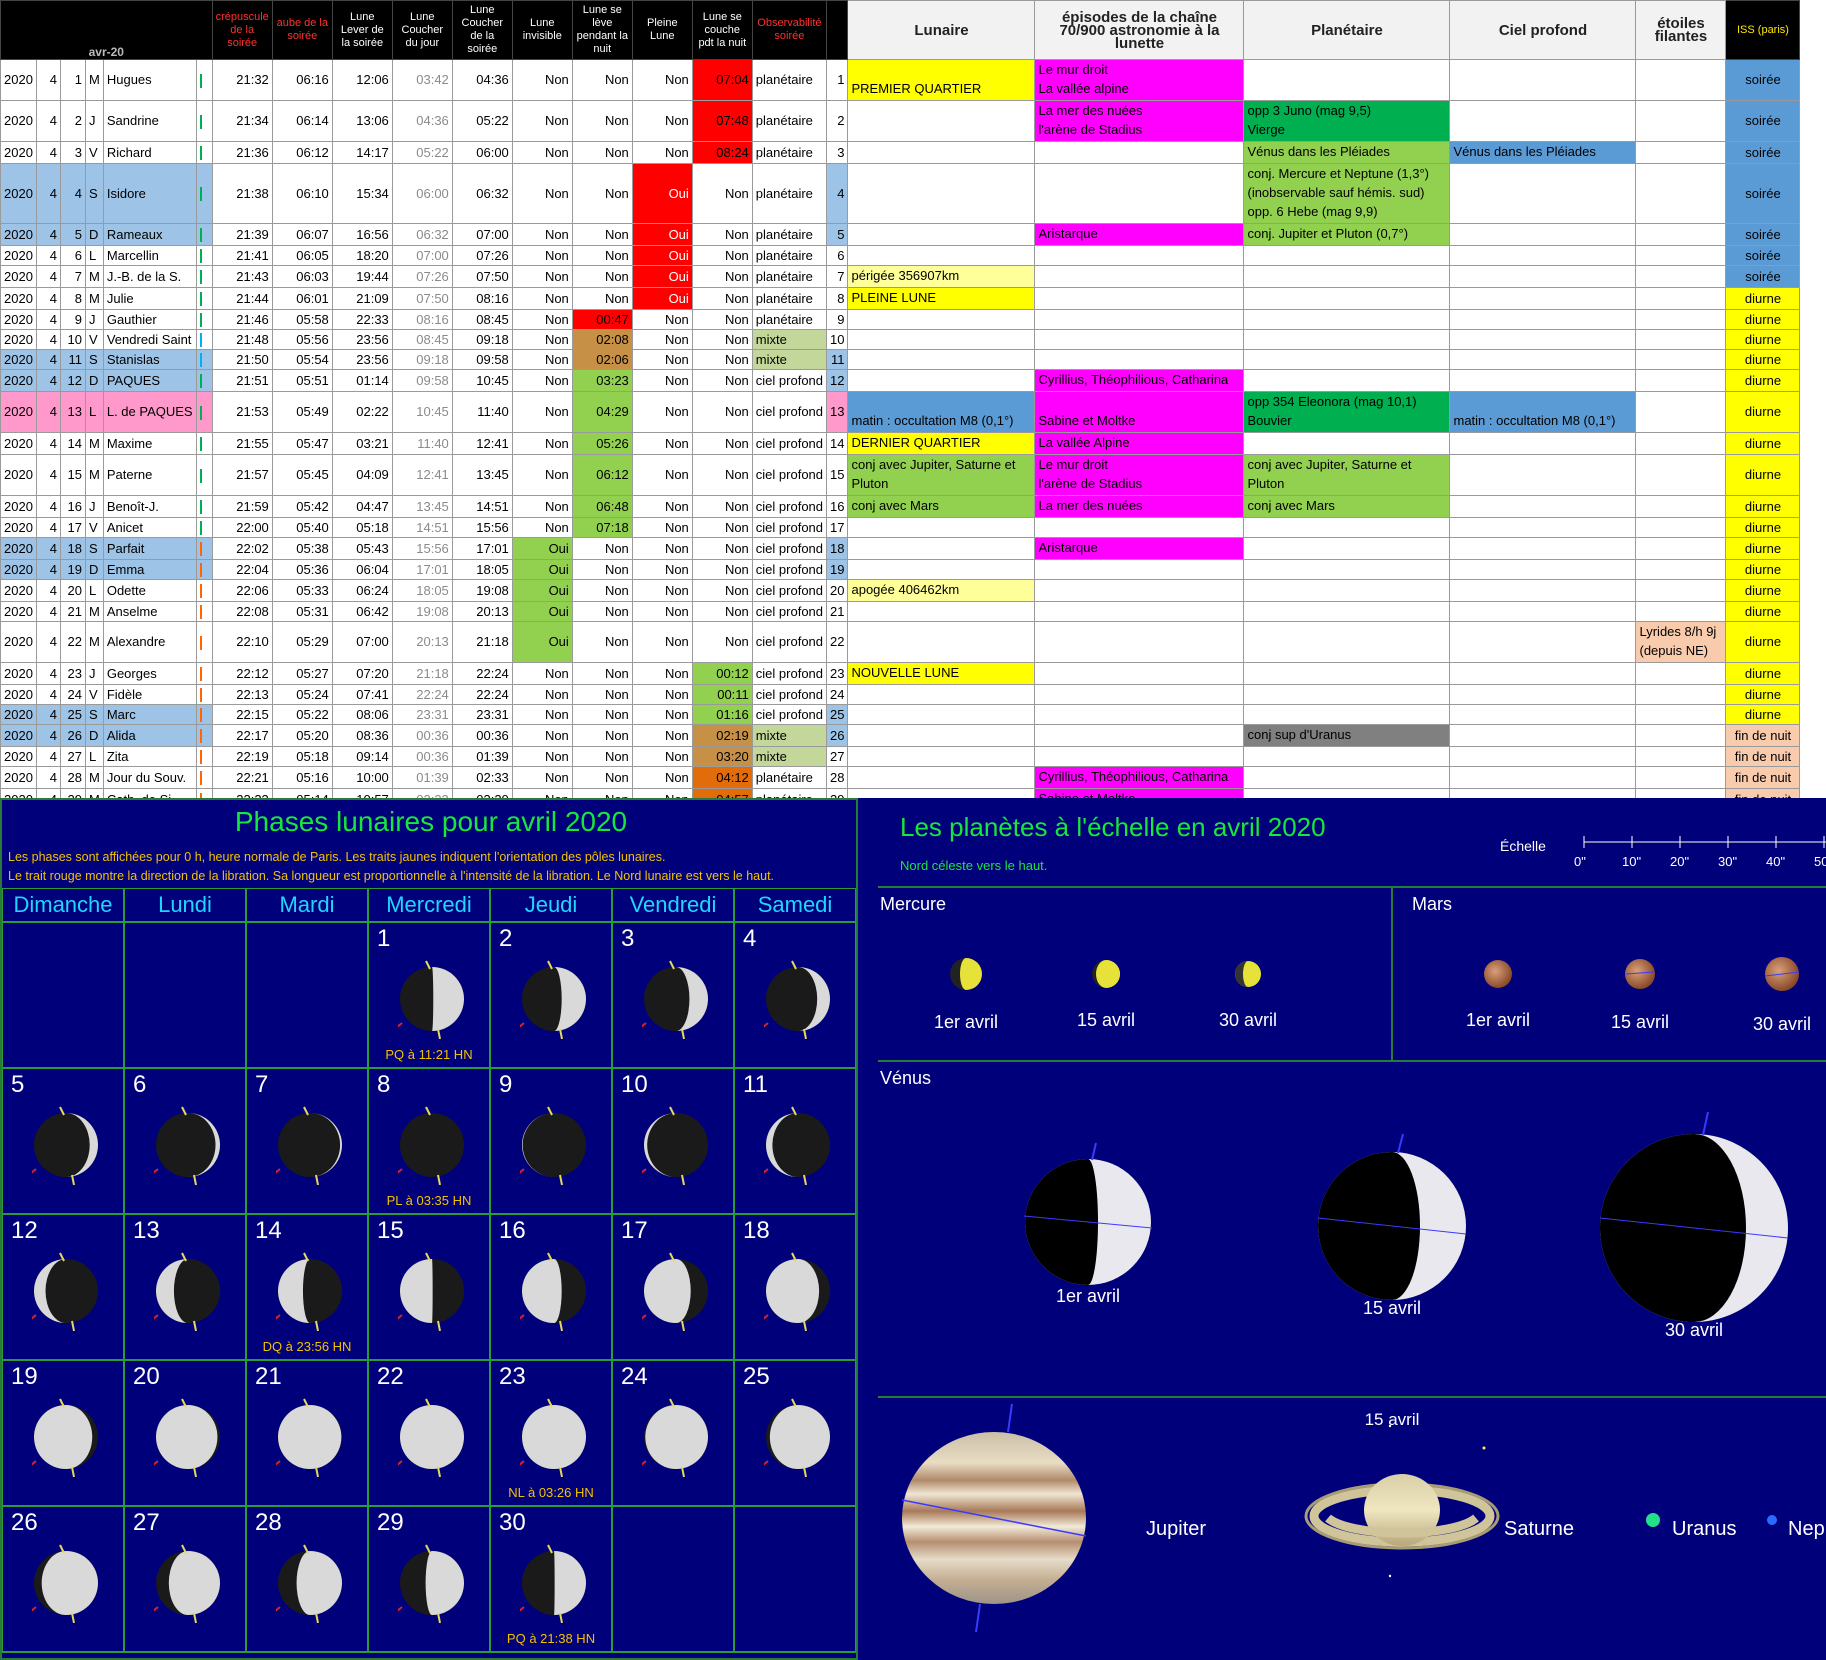  Describe the element at coordinates (429, 1200) in the screenshot. I see `phase-event: PL à 03:35 HN` at that location.